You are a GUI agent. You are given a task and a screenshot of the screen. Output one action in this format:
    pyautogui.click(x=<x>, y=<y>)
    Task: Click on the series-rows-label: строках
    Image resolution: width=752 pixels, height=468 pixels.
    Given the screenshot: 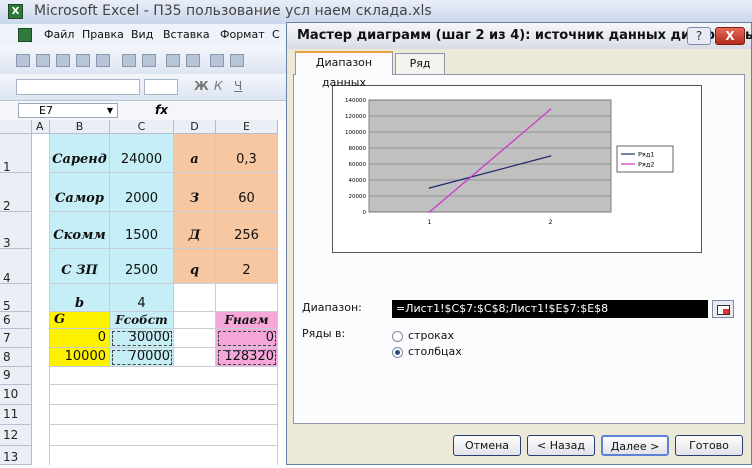 What is the action you would take?
    pyautogui.click(x=431, y=335)
    